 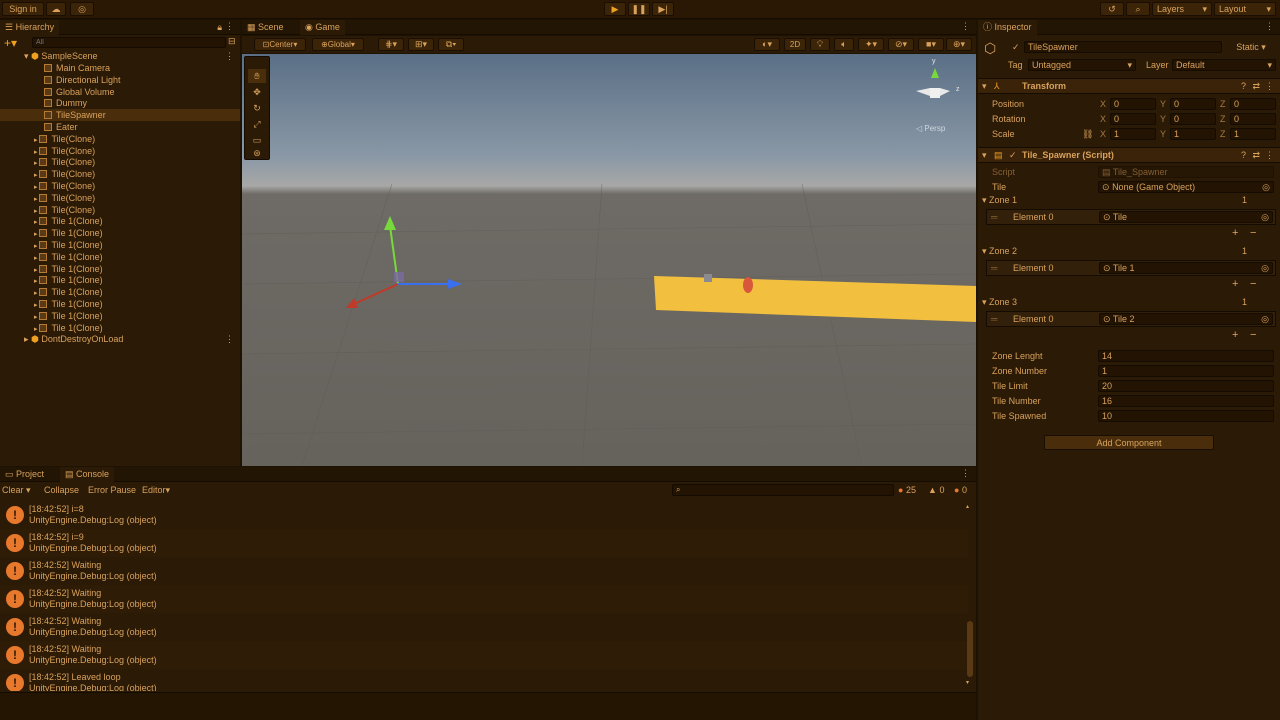 I want to click on scale-y-field: 1, so click(x=1193, y=134).